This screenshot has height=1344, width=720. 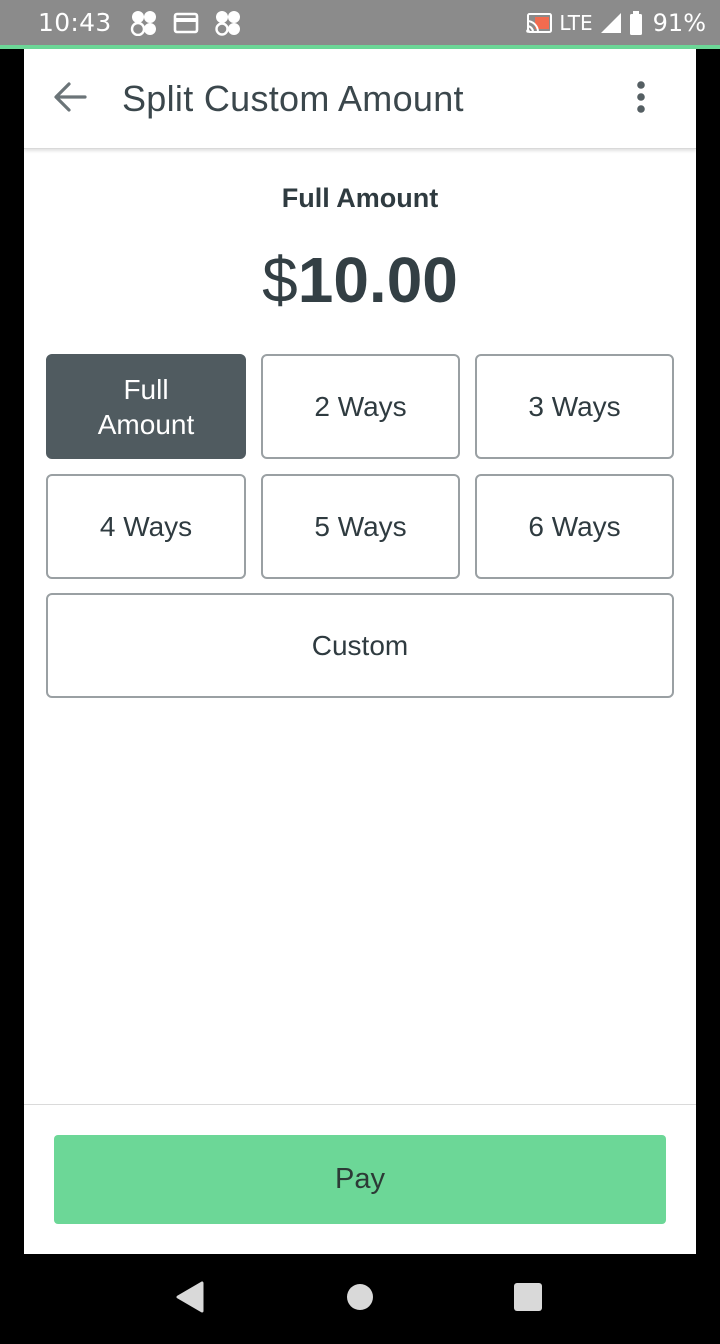 I want to click on option-label: 5 Ways, so click(x=360, y=526).